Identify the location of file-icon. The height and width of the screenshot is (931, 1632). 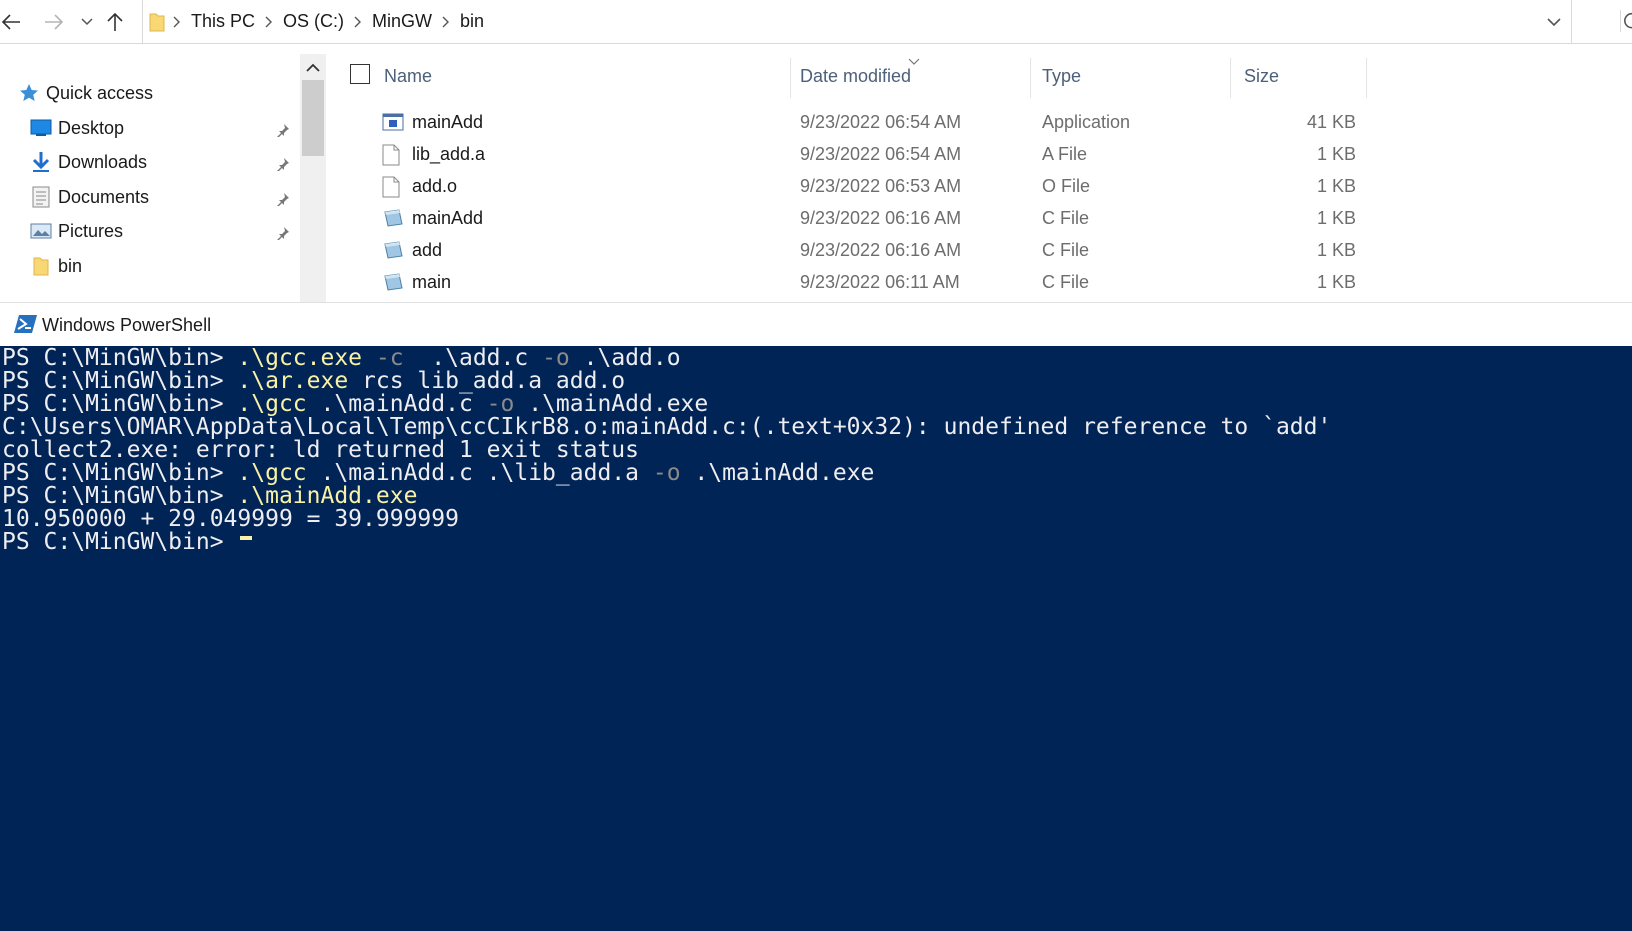
(393, 187).